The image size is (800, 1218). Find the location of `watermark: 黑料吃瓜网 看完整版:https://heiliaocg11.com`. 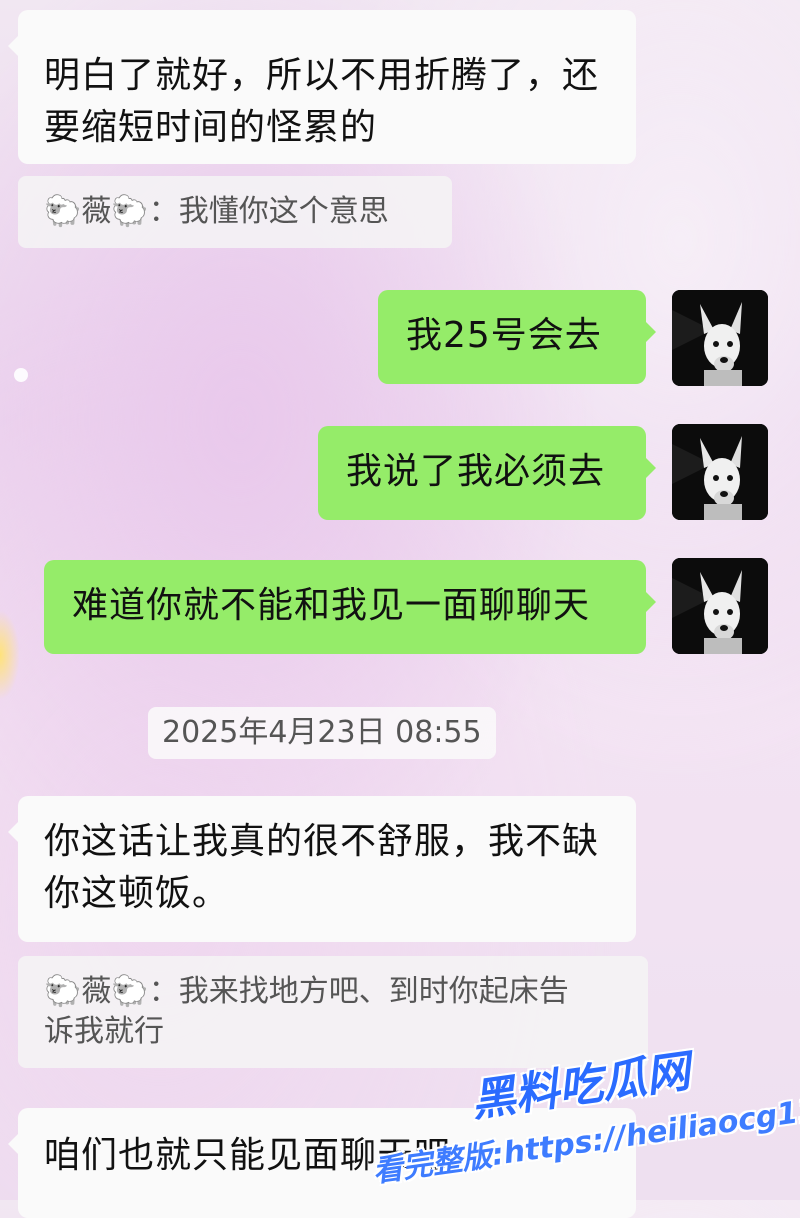

watermark: 黑料吃瓜网 看完整版:https://heiliaocg11.com is located at coordinates (585, 1120).